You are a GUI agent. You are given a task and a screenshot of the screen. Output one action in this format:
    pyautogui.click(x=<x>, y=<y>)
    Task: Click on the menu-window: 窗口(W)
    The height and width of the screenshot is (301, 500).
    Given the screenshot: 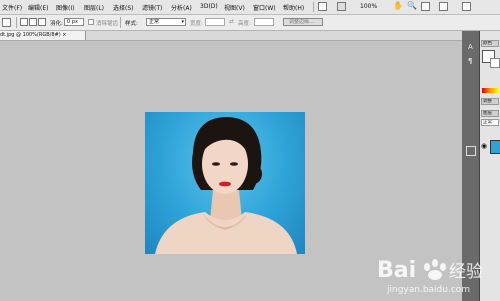 What is the action you would take?
    pyautogui.click(x=264, y=7)
    